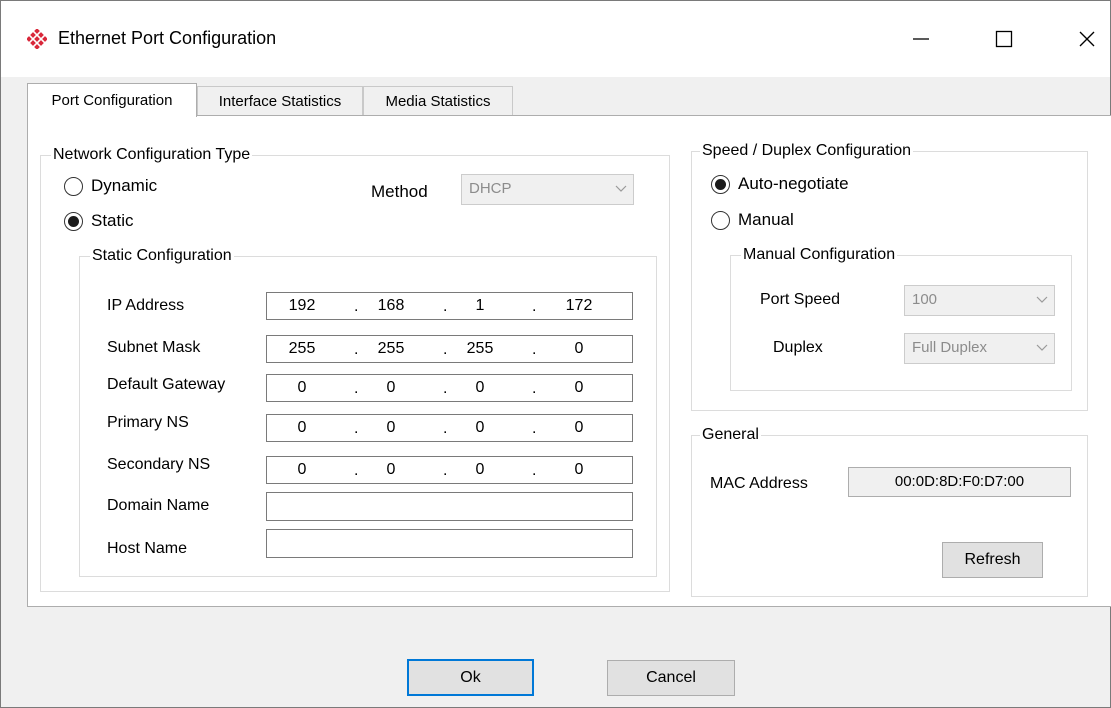 Image resolution: width=1111 pixels, height=708 pixels. What do you see at coordinates (449, 470) in the screenshot?
I see `secondary-ns-field: 0 . 0 . 0 . 0` at bounding box center [449, 470].